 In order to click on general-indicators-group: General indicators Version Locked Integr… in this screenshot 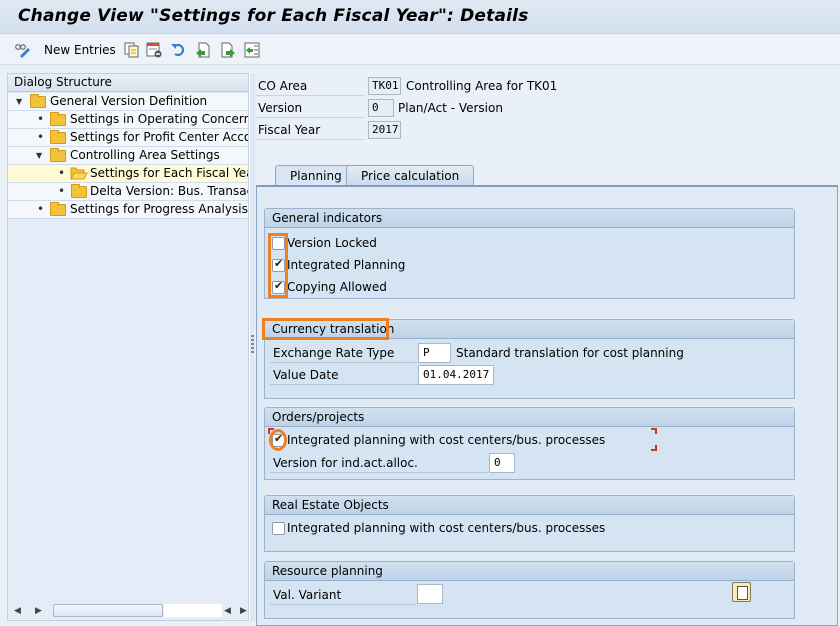, I will do `click(529, 253)`.